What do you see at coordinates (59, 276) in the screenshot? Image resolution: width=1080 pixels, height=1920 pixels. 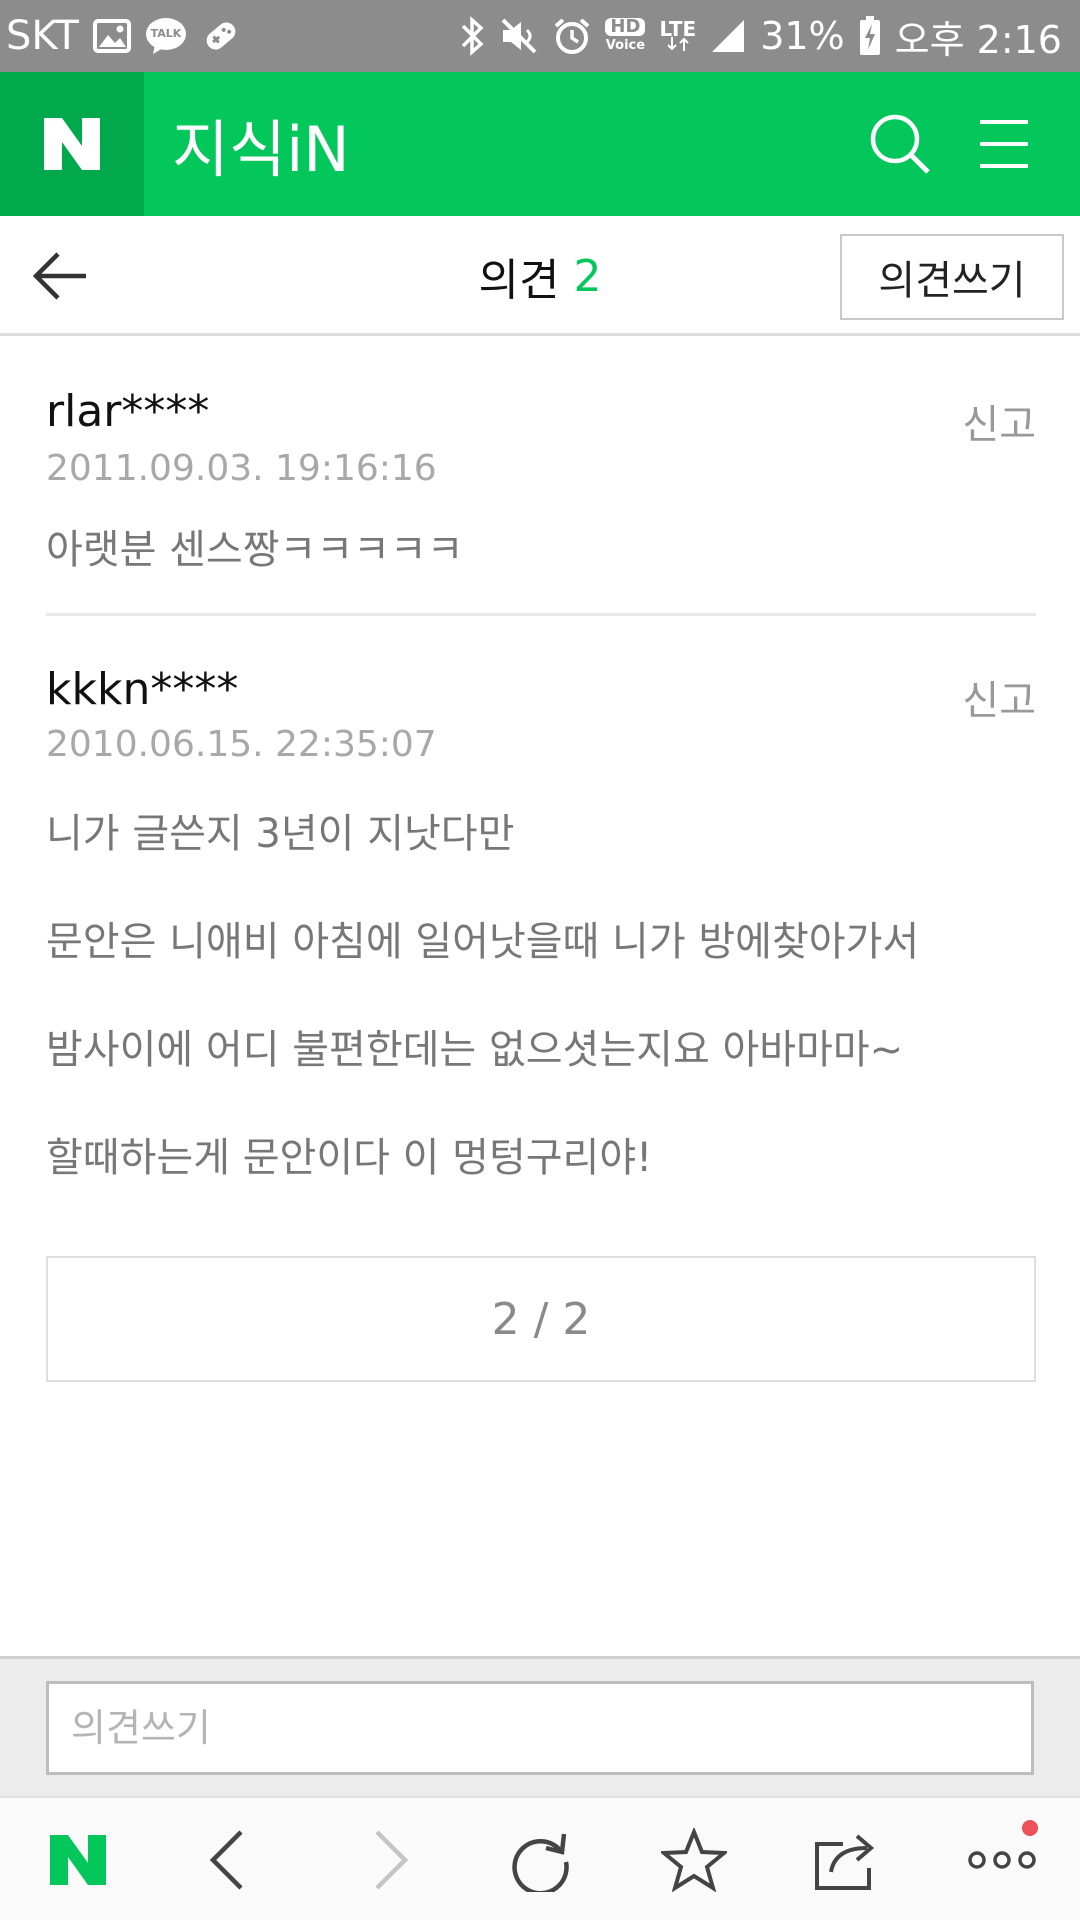 I see `arrow-left-icon` at bounding box center [59, 276].